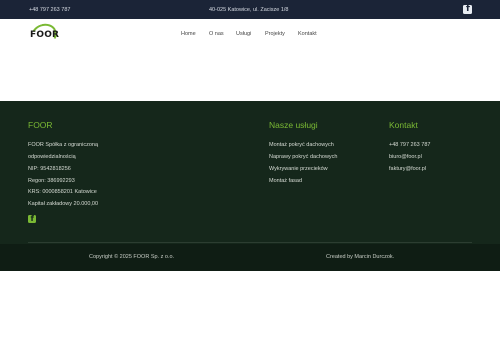  What do you see at coordinates (307, 34) in the screenshot?
I see `nav-kontakt: Kontakt` at bounding box center [307, 34].